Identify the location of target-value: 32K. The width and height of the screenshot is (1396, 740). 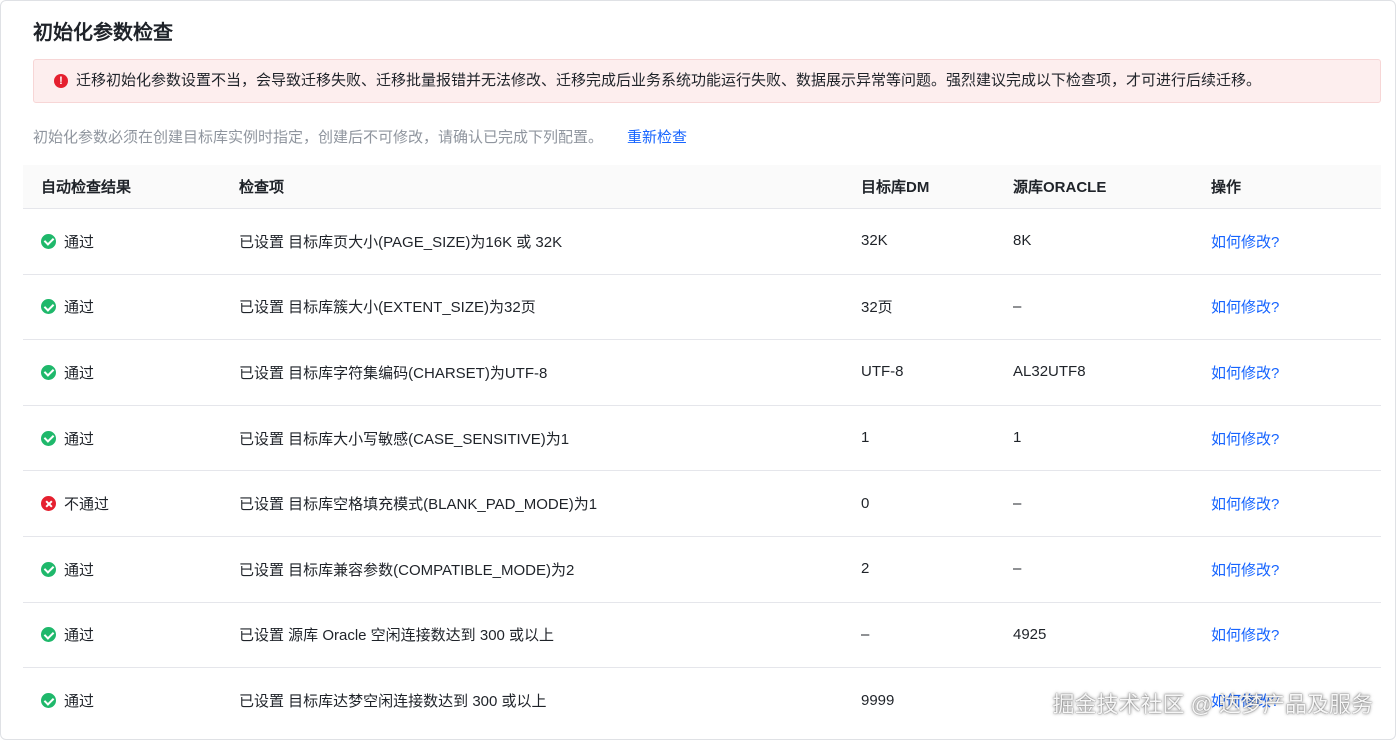
(874, 241).